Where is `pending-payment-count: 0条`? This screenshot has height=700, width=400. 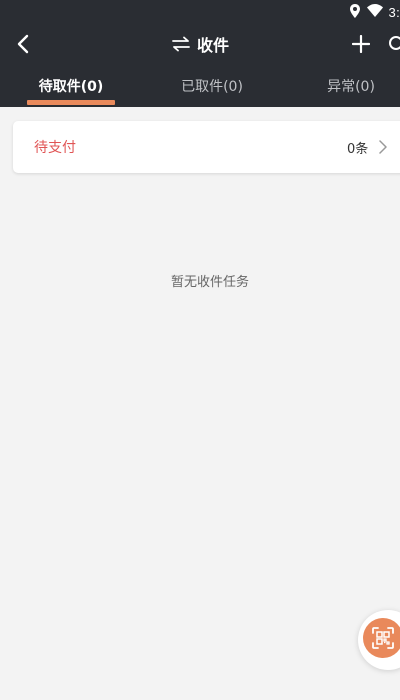 pending-payment-count: 0条 is located at coordinates (358, 149).